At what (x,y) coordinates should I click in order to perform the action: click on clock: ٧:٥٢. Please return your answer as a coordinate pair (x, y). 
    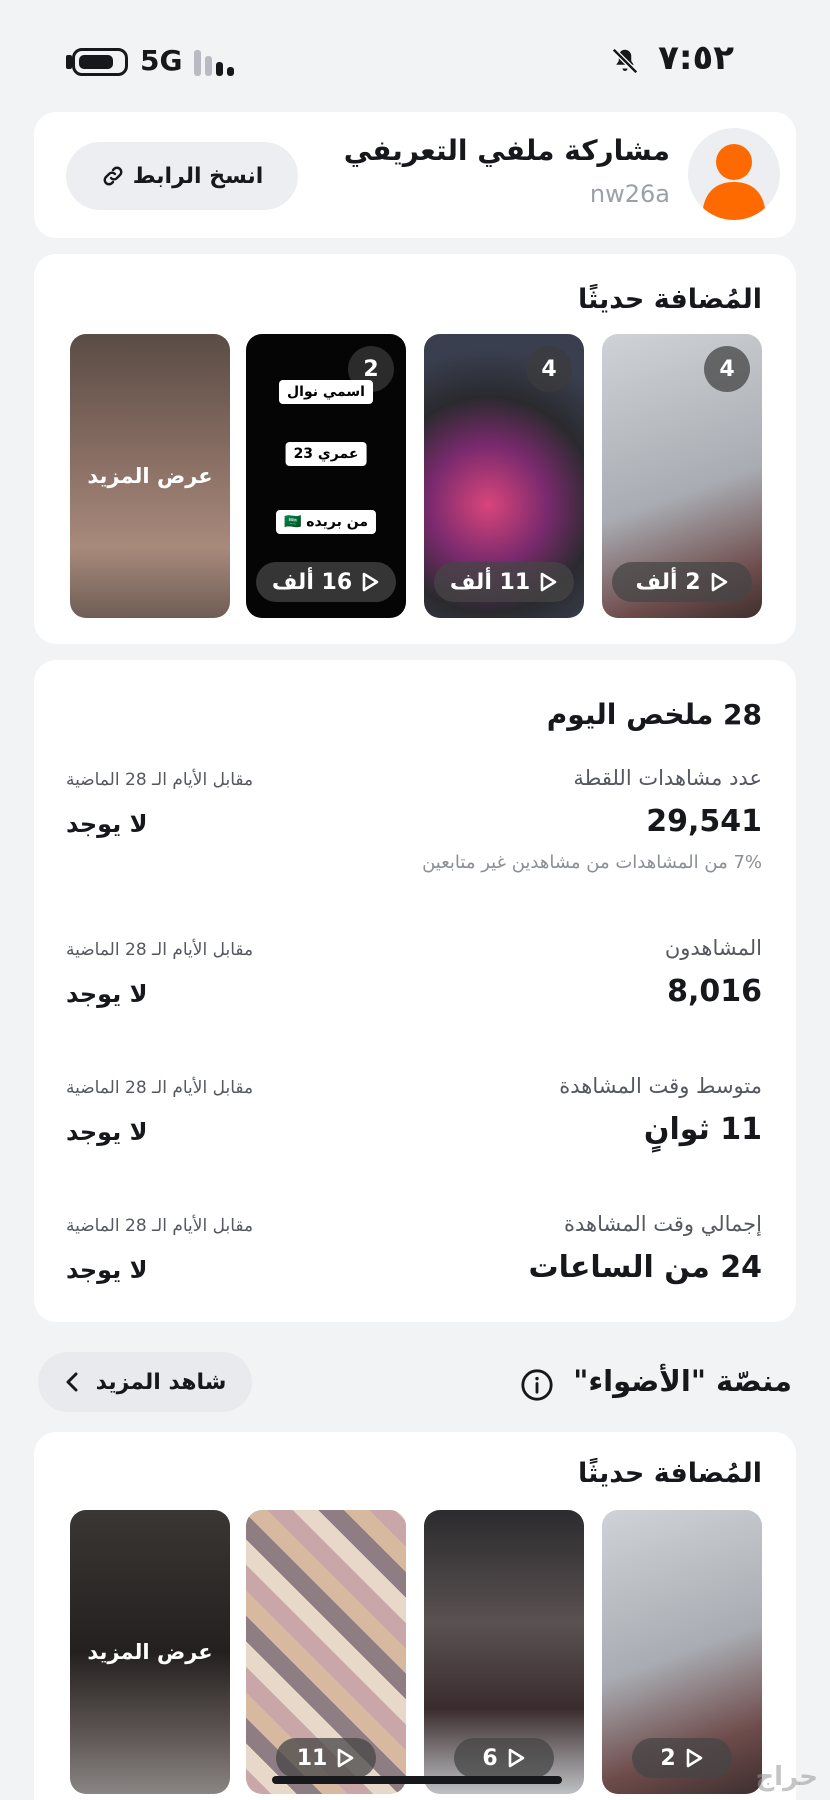
    Looking at the image, I should click on (696, 58).